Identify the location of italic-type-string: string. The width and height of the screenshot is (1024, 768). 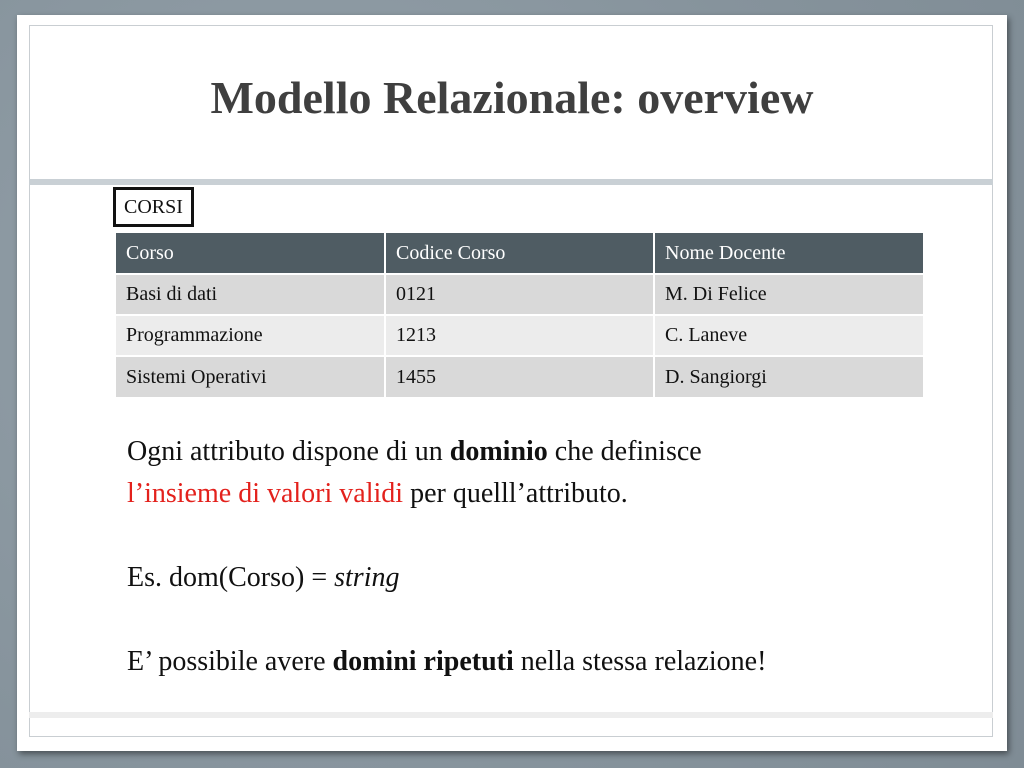
(367, 577).